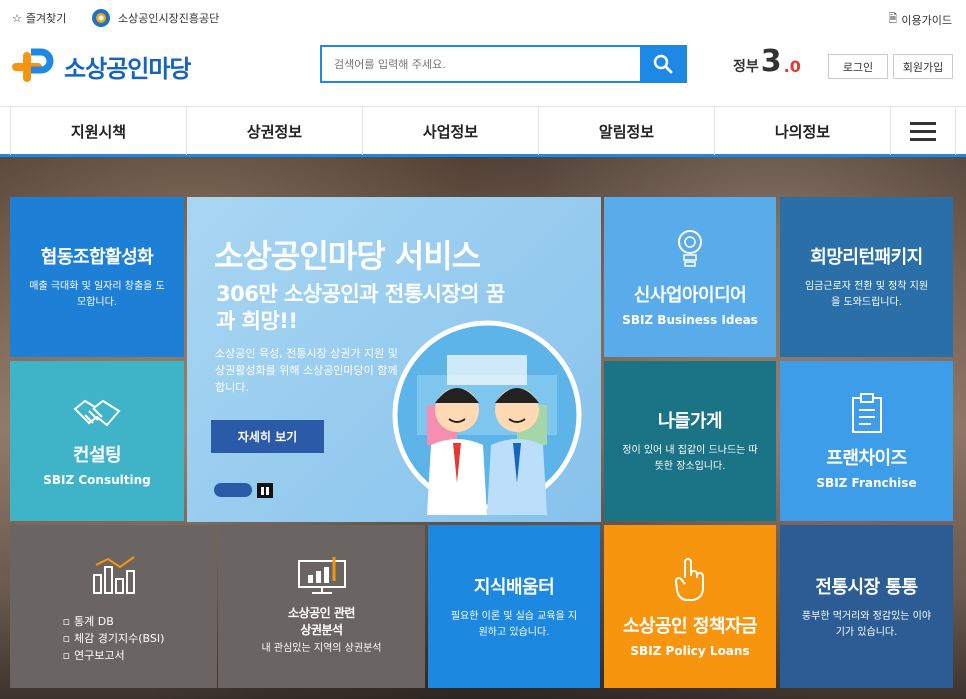  Describe the element at coordinates (926, 20) in the screenshot. I see `guide-label: 이용가이드` at that location.